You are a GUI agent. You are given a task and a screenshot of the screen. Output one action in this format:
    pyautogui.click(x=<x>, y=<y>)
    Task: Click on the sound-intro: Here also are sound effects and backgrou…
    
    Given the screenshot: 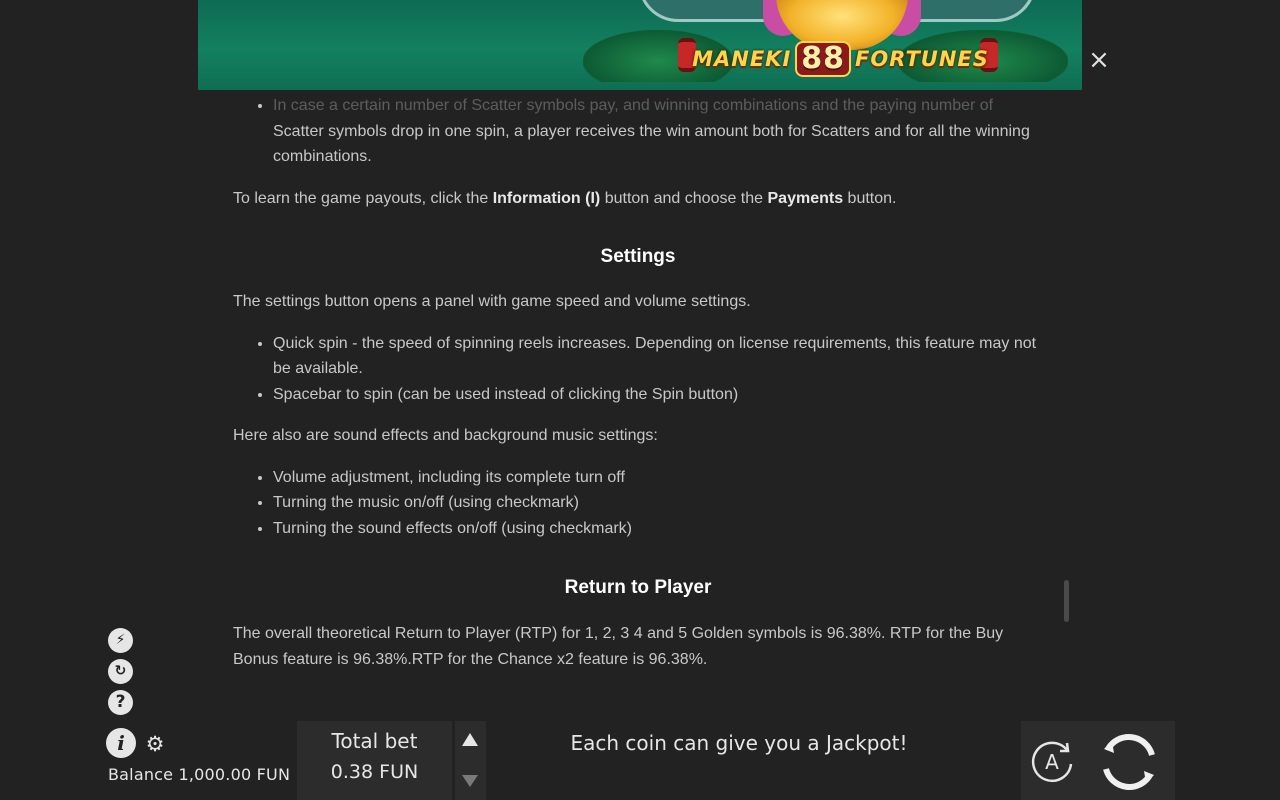 What is the action you would take?
    pyautogui.click(x=445, y=435)
    